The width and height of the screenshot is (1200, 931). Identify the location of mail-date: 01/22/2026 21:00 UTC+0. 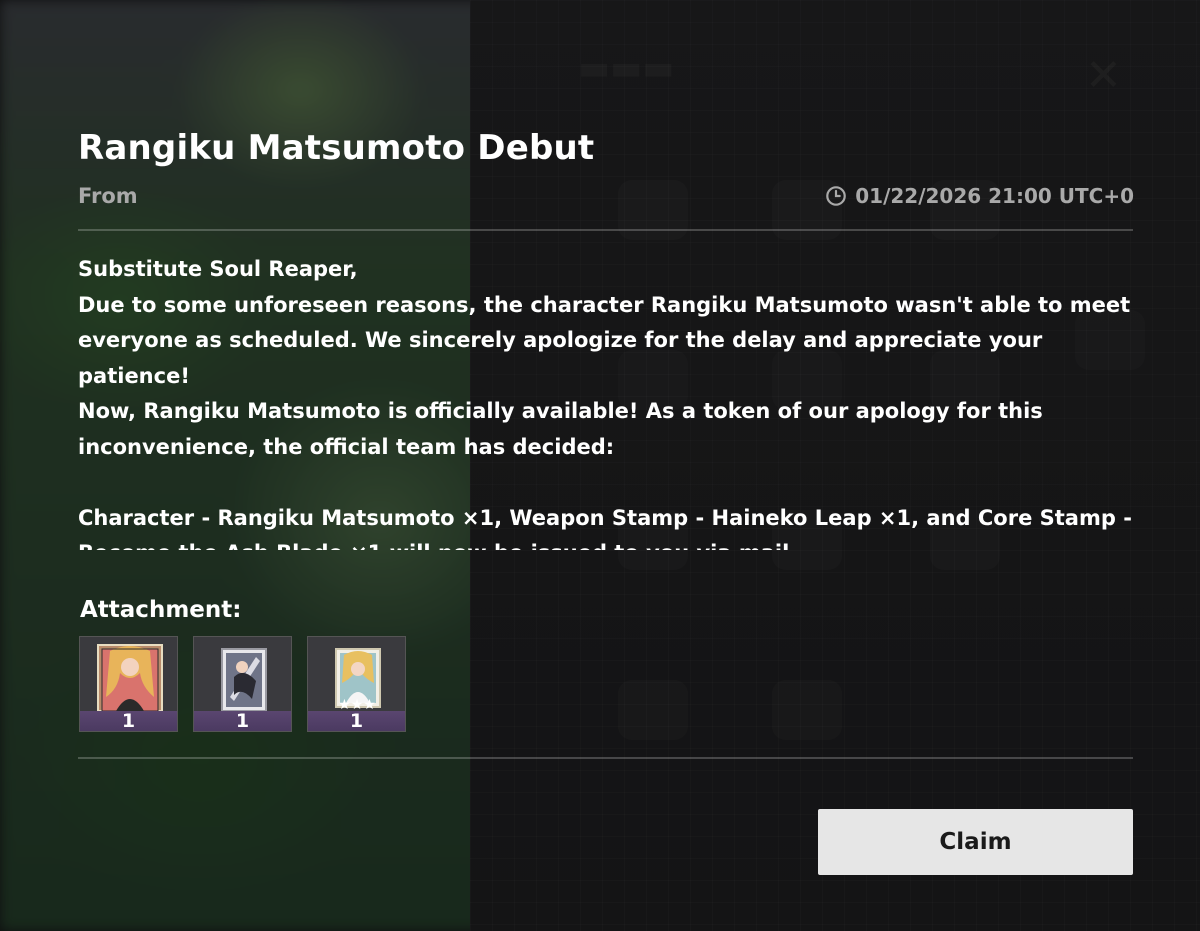
(979, 196).